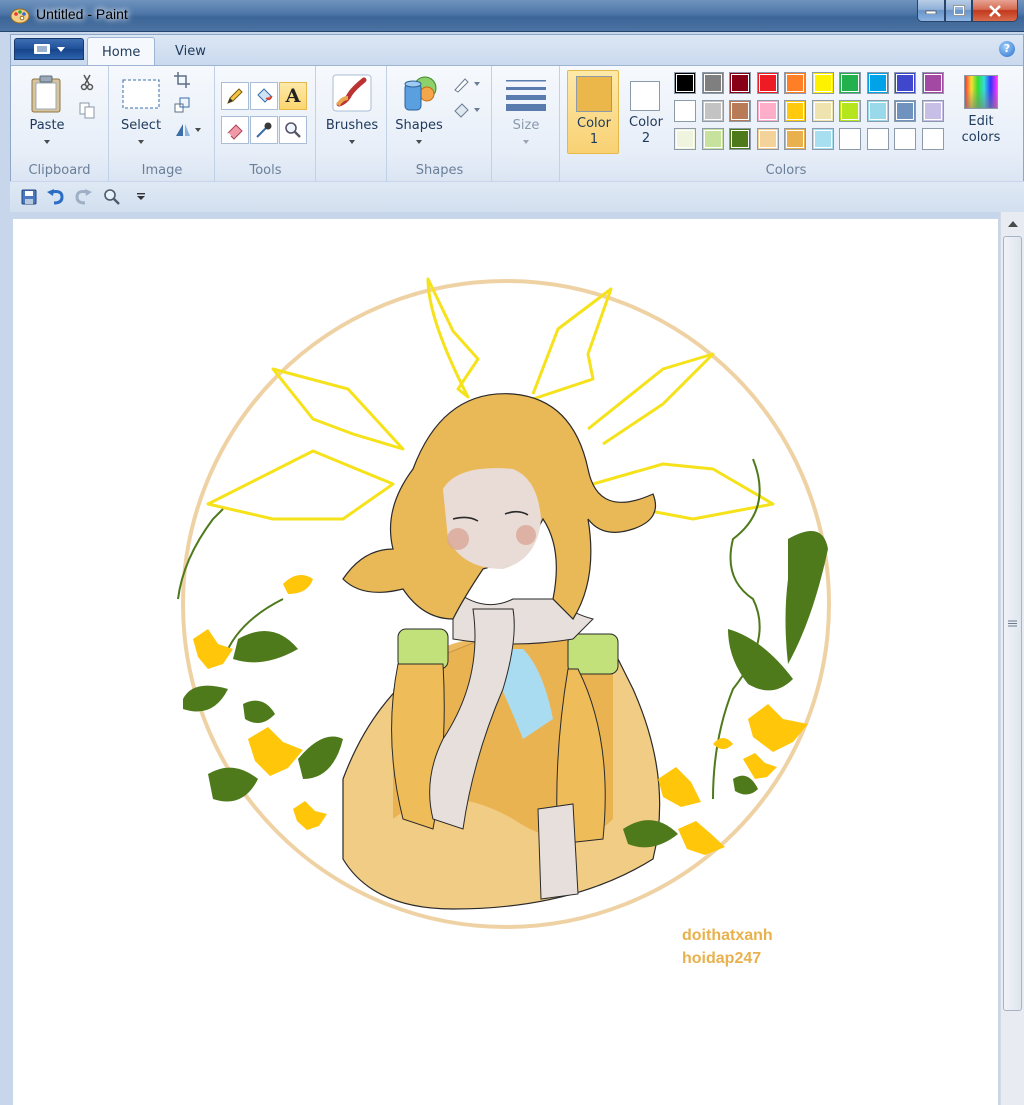 This screenshot has height=1105, width=1024. Describe the element at coordinates (594, 94) in the screenshot. I see `color1-swatch` at that location.